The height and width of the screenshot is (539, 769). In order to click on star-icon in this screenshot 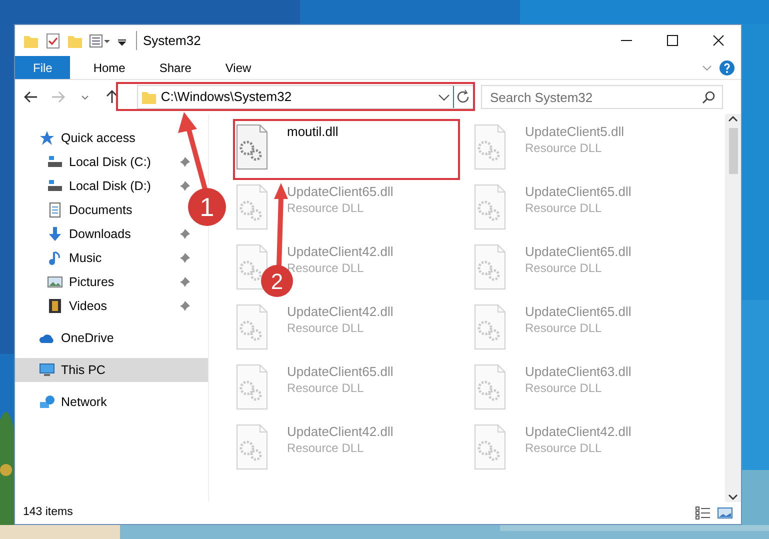, I will do `click(47, 138)`.